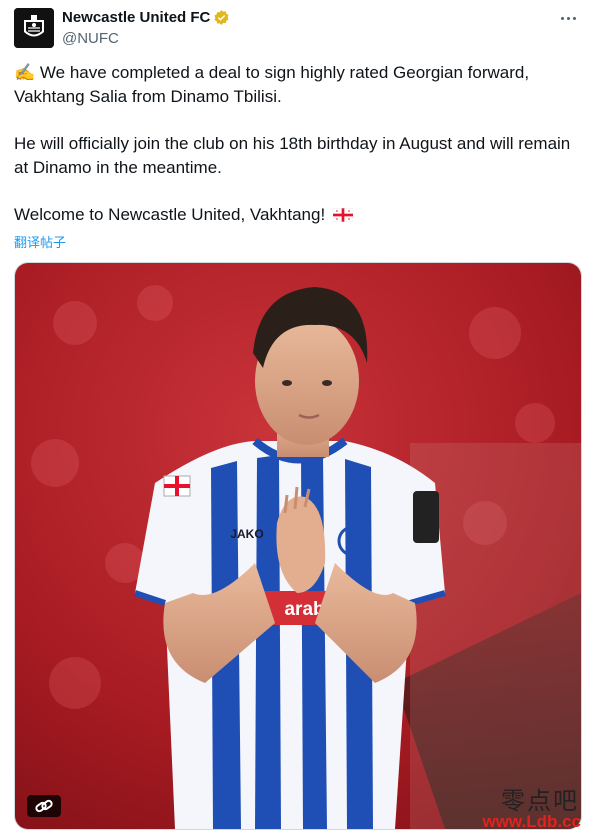 Image resolution: width=593 pixels, height=832 pixels. Describe the element at coordinates (40, 241) in the screenshot. I see `translate-post-link: 翻译帖子` at that location.